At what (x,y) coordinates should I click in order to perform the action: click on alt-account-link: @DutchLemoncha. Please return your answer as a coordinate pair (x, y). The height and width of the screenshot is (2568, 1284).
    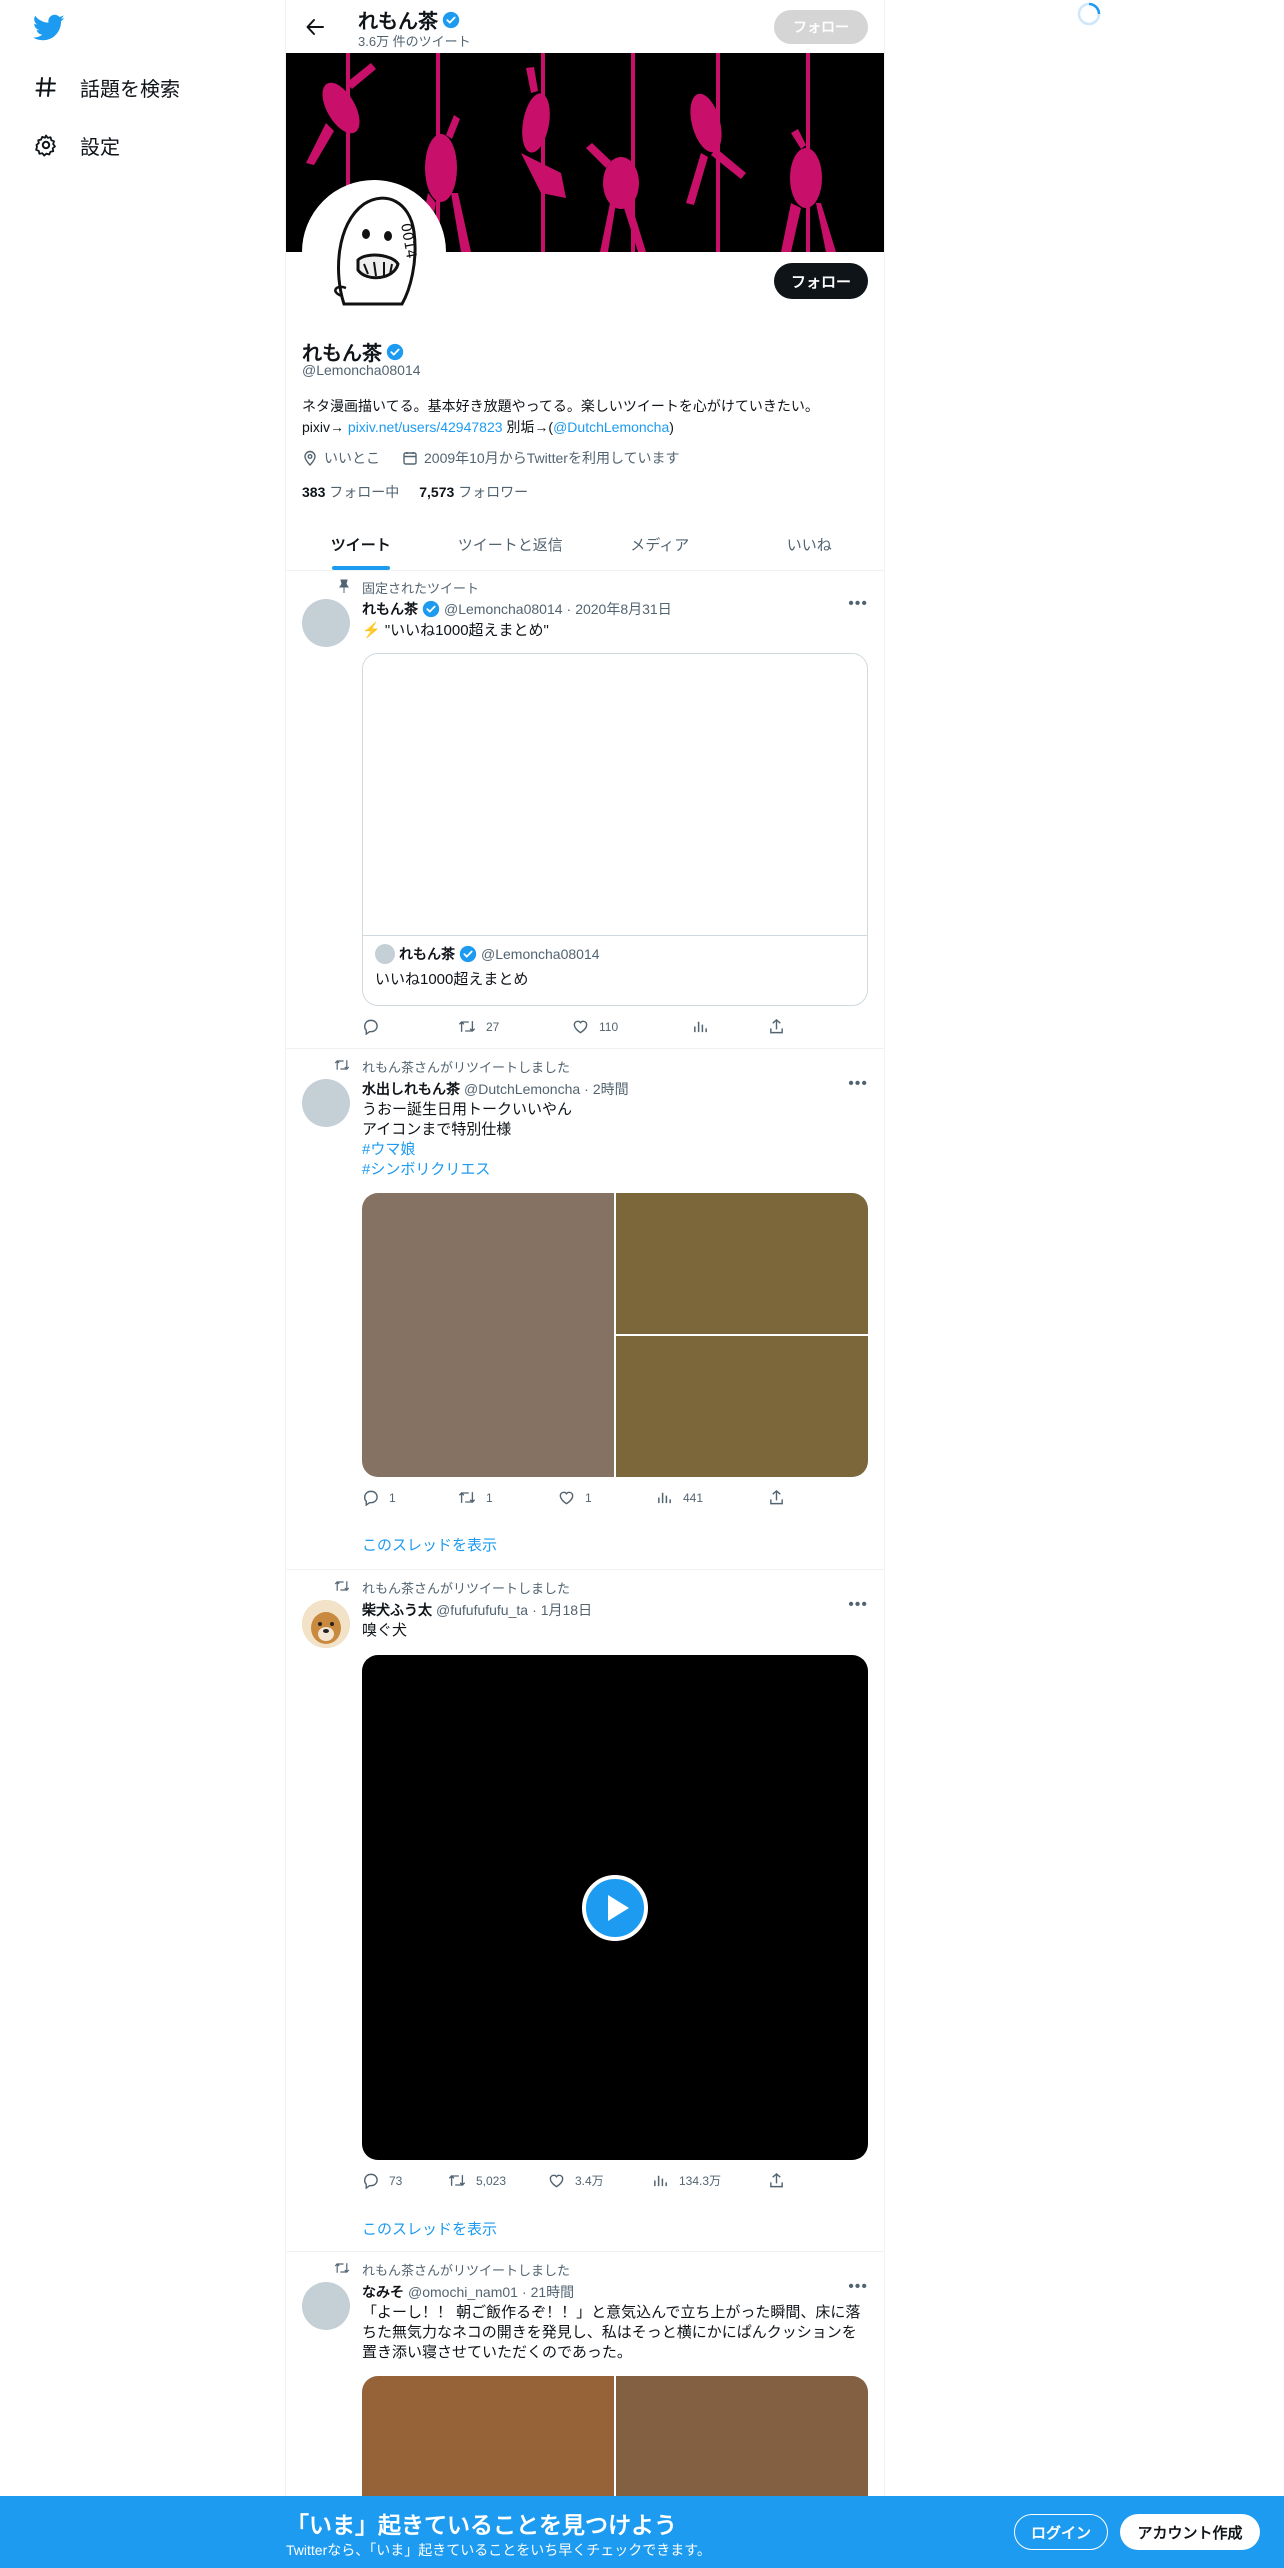
    Looking at the image, I should click on (611, 427).